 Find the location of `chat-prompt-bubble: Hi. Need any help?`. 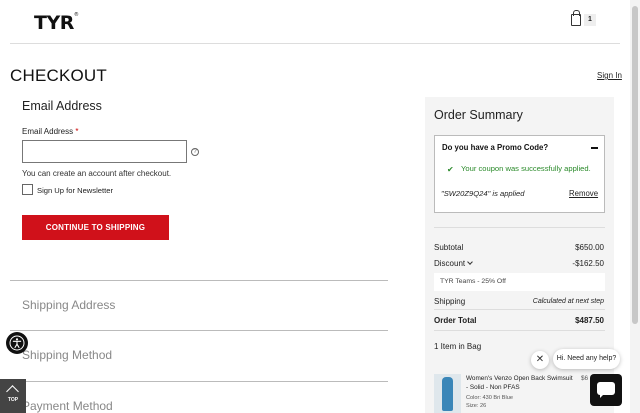

chat-prompt-bubble: Hi. Need any help? is located at coordinates (586, 359).